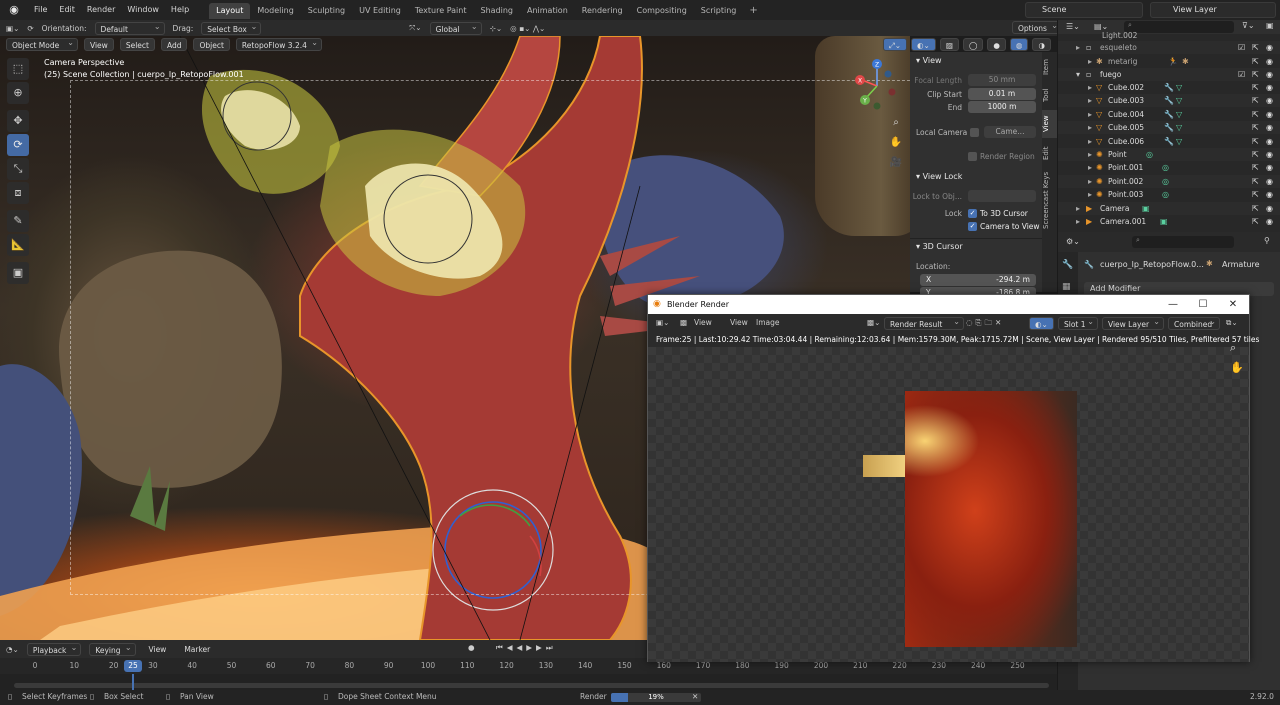 Image resolution: width=1280 pixels, height=705 pixels. I want to click on workspace-tab-animation: Animation, so click(547, 11).